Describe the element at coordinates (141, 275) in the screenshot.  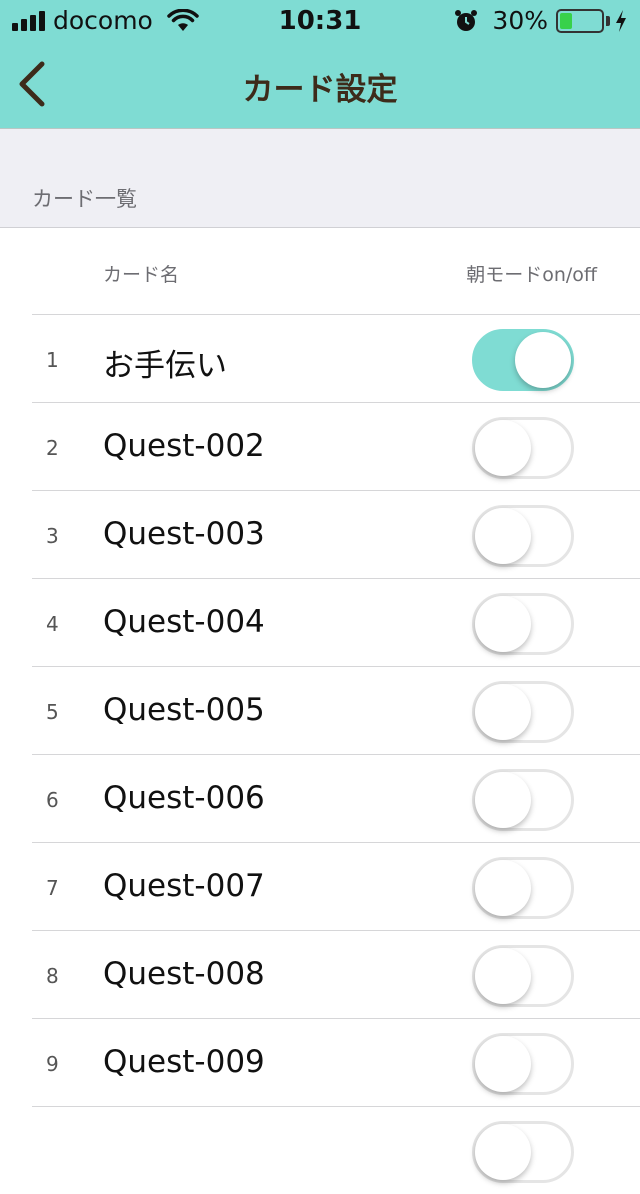
I see `card-name-column-header: カード名` at that location.